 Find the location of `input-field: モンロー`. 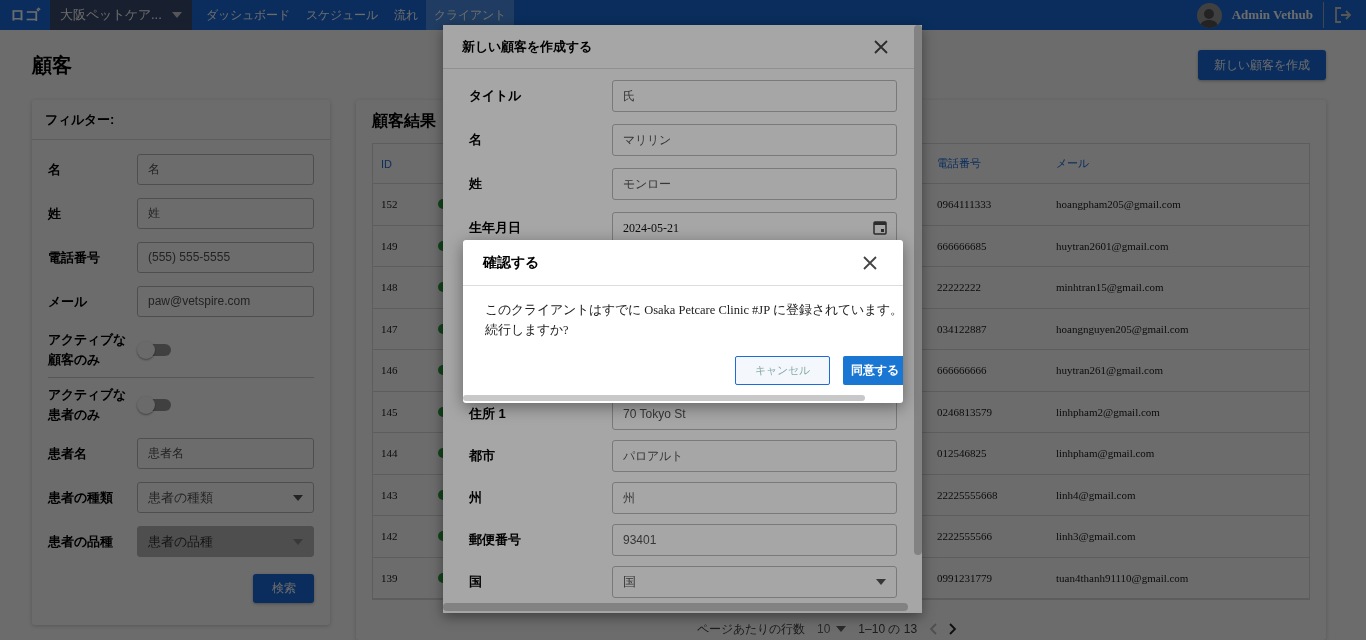

input-field: モンロー is located at coordinates (754, 184).